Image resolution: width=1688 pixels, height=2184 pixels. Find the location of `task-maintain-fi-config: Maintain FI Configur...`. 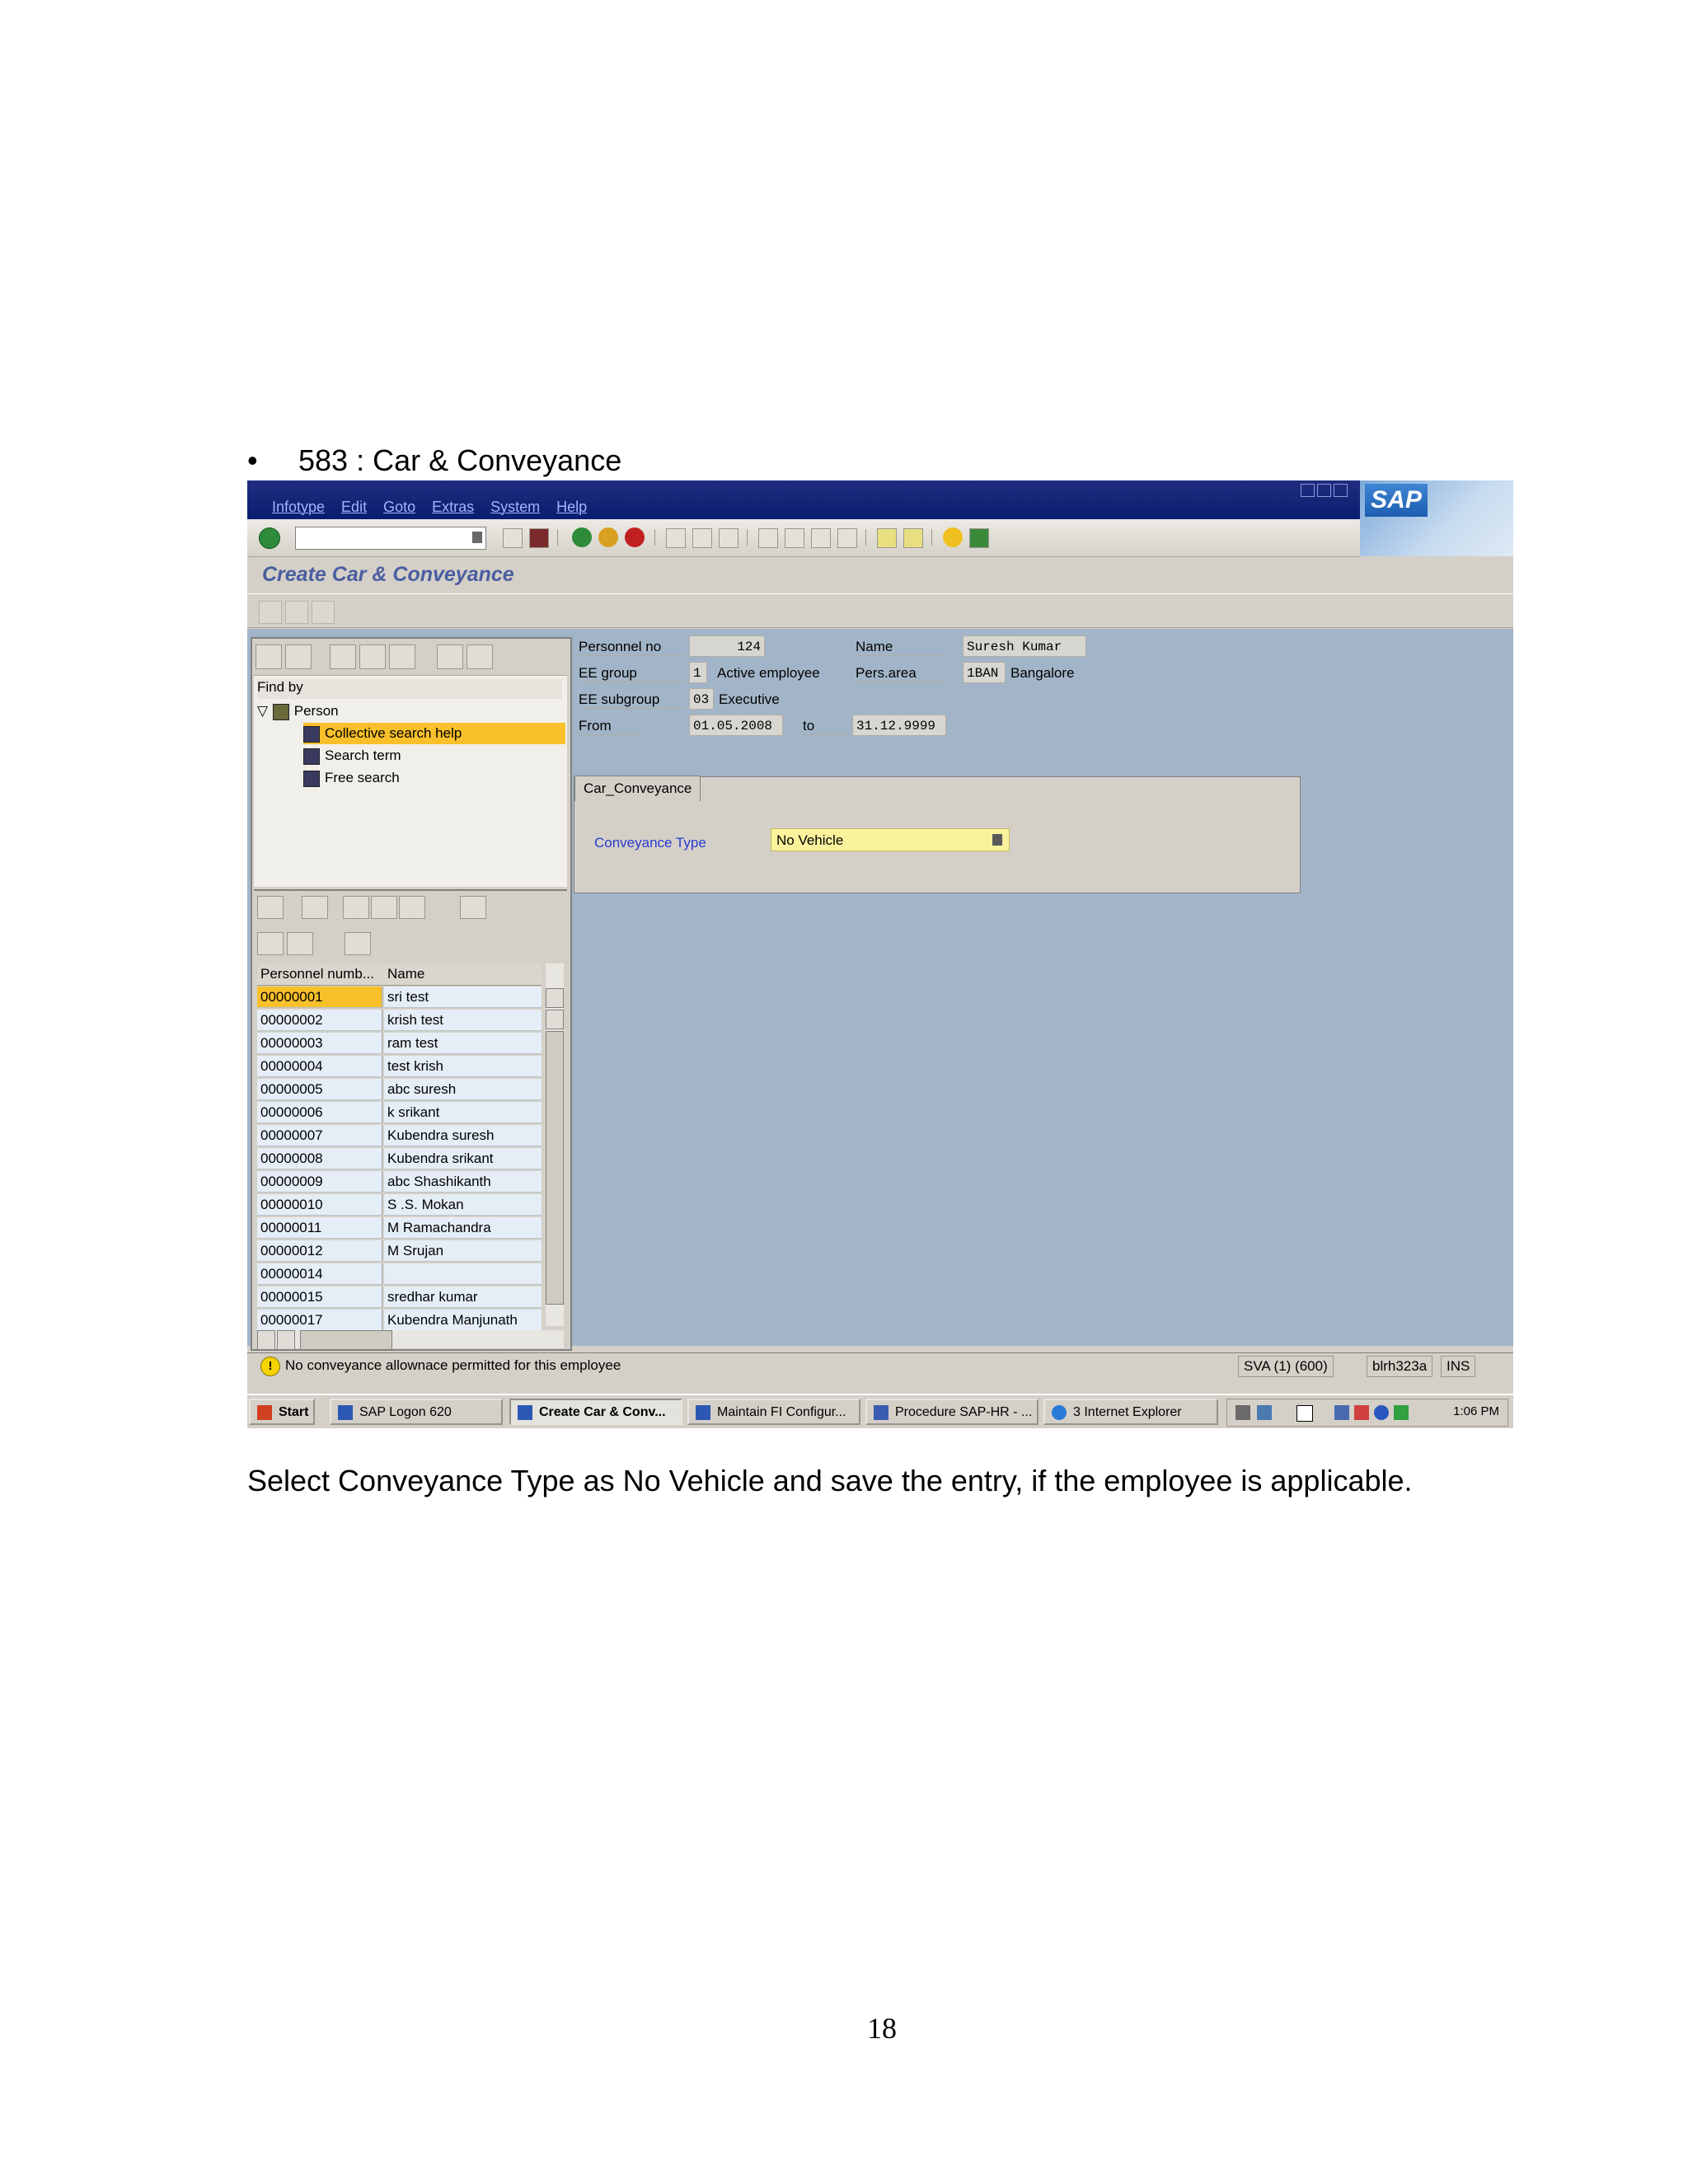

task-maintain-fi-config: Maintain FI Configur... is located at coordinates (773, 1412).